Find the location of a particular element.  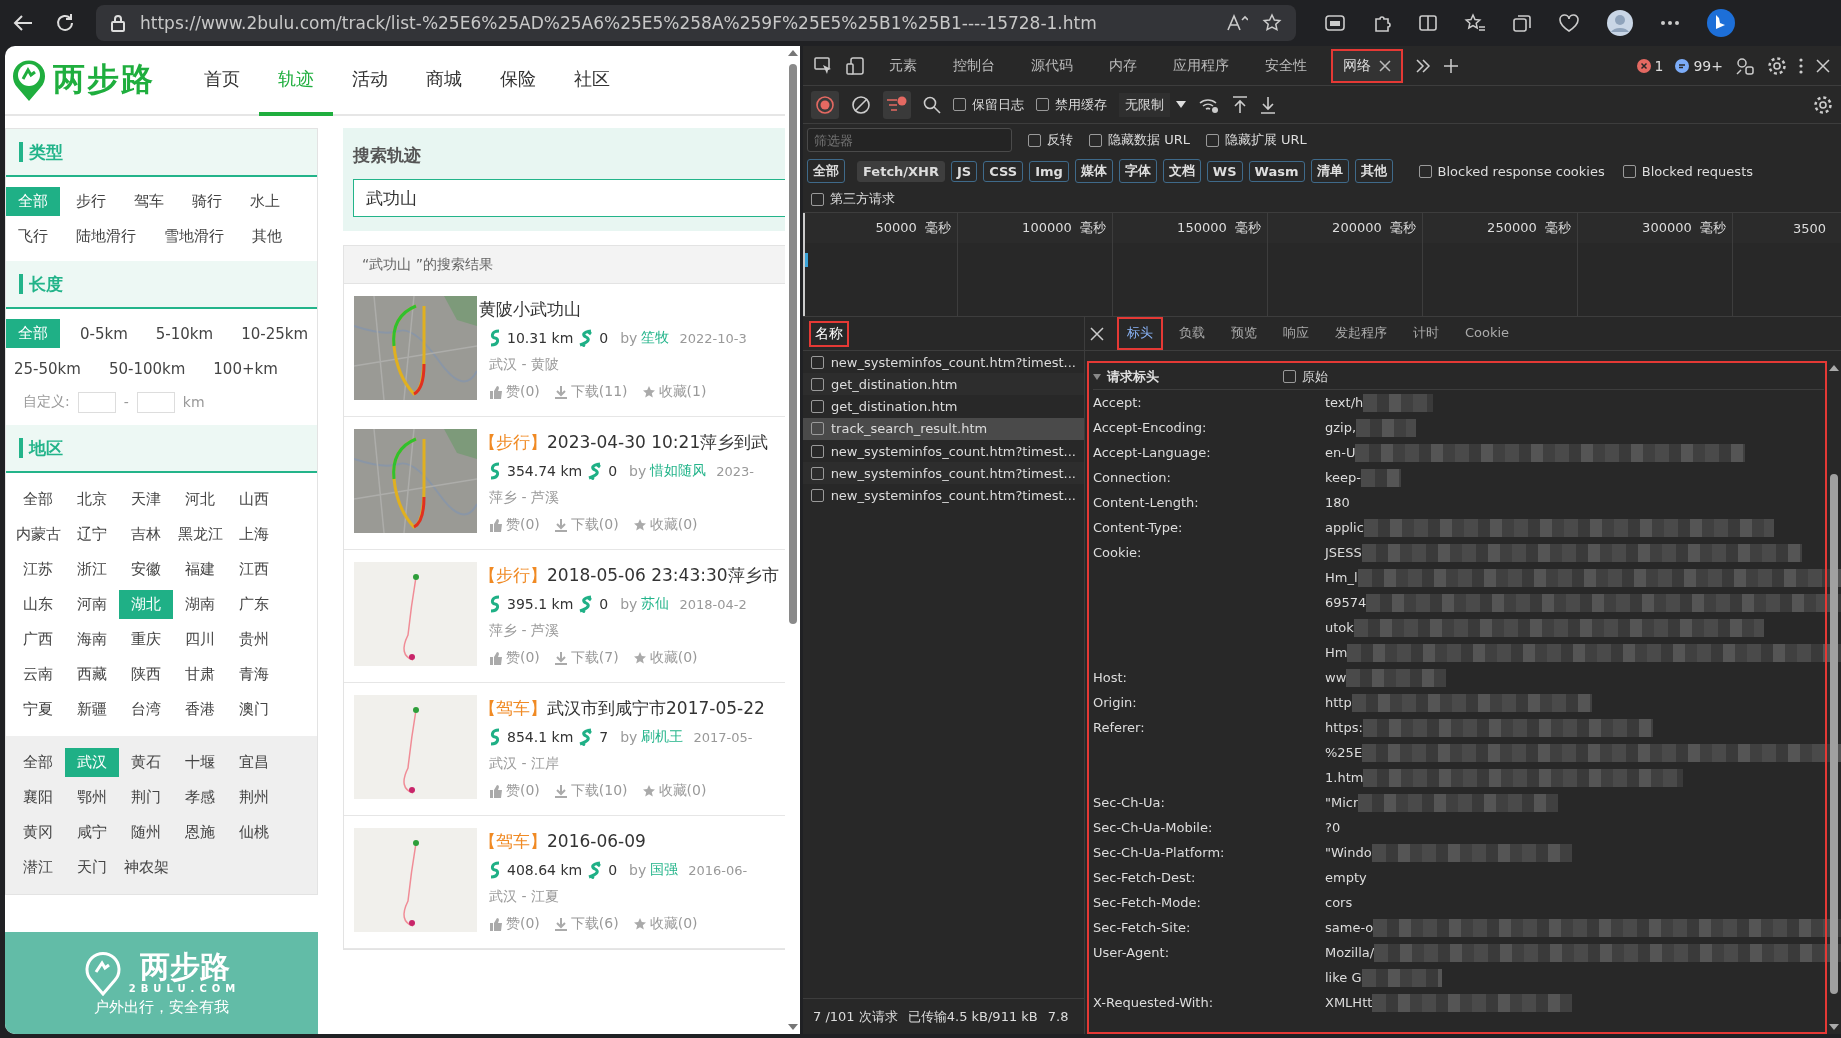

favorites-icon is located at coordinates (1475, 23).